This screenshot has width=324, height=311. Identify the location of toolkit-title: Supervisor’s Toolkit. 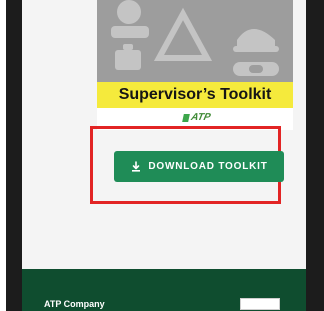
(195, 94).